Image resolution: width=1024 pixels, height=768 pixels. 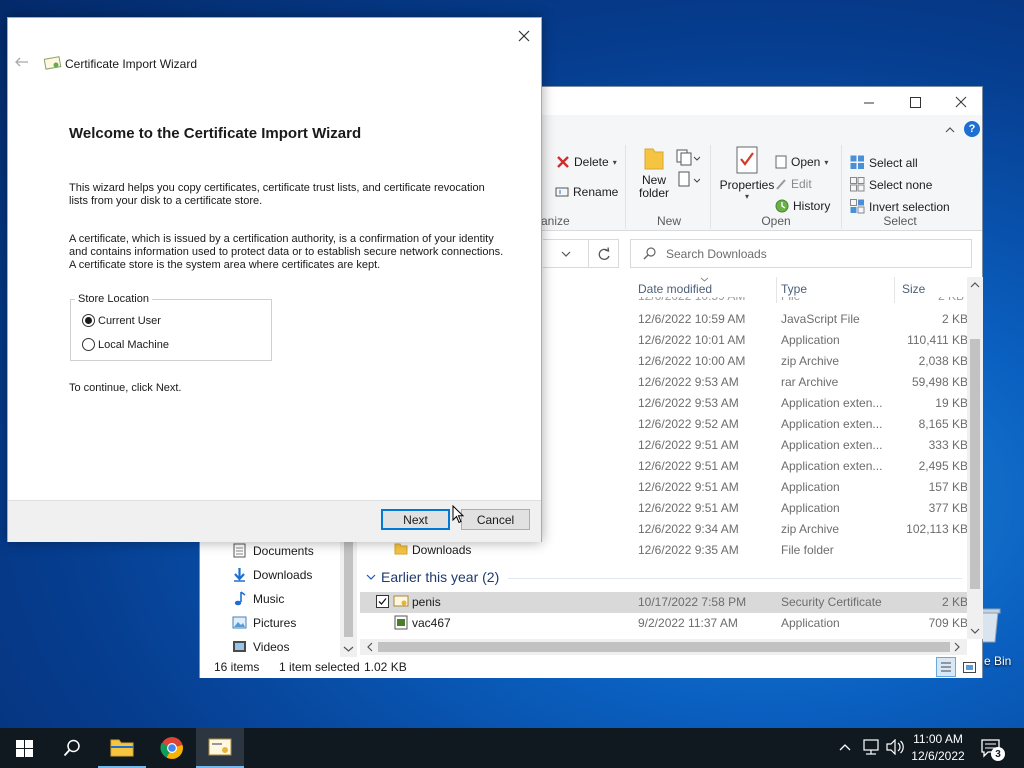 I want to click on taskbar: 11:00 AM 12/6/2022 3, so click(x=512, y=748).